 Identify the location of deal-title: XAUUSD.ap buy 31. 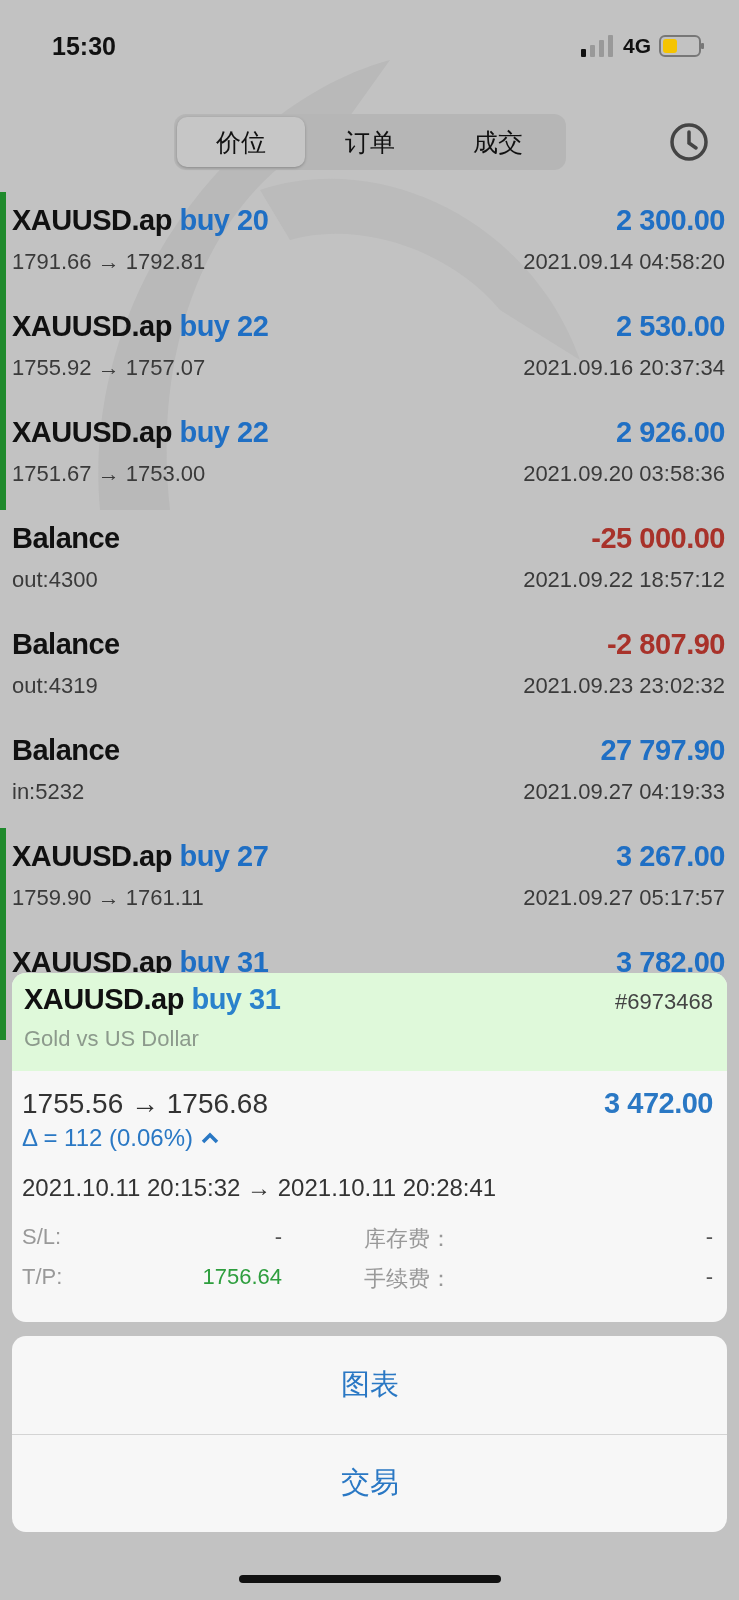
(152, 999).